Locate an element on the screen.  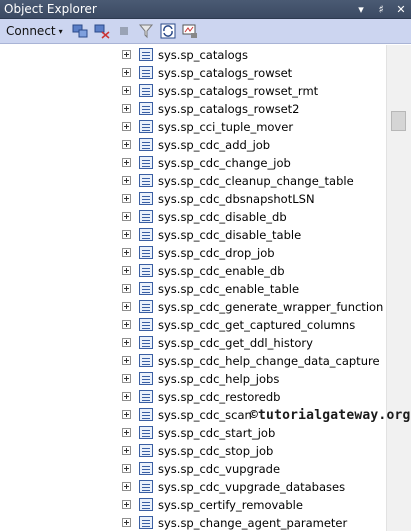
tree-item-label: sys.sp_cdc_start_job is located at coordinates (217, 433).